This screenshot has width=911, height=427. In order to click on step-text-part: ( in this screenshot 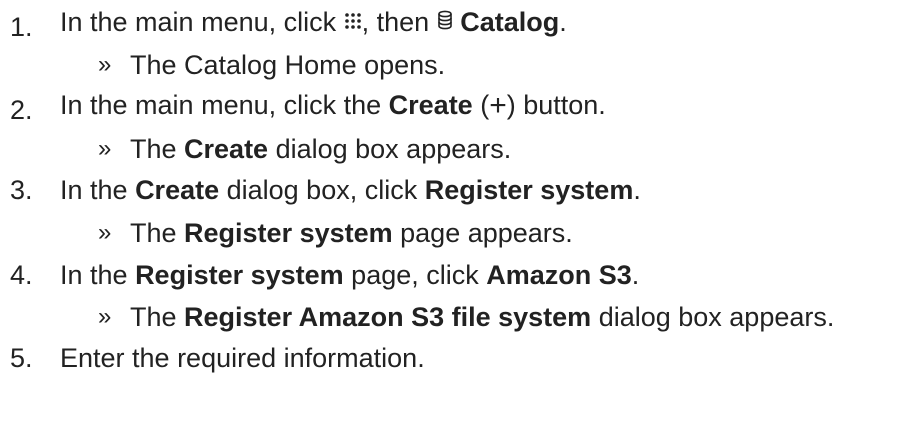, I will do `click(481, 105)`.